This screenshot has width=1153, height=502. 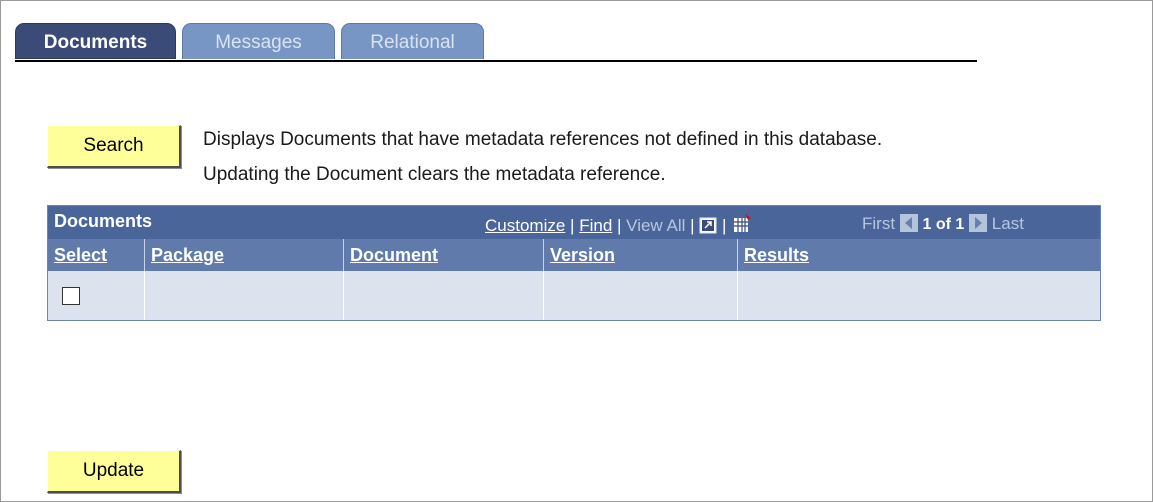 What do you see at coordinates (641, 295) in the screenshot?
I see `cell-version` at bounding box center [641, 295].